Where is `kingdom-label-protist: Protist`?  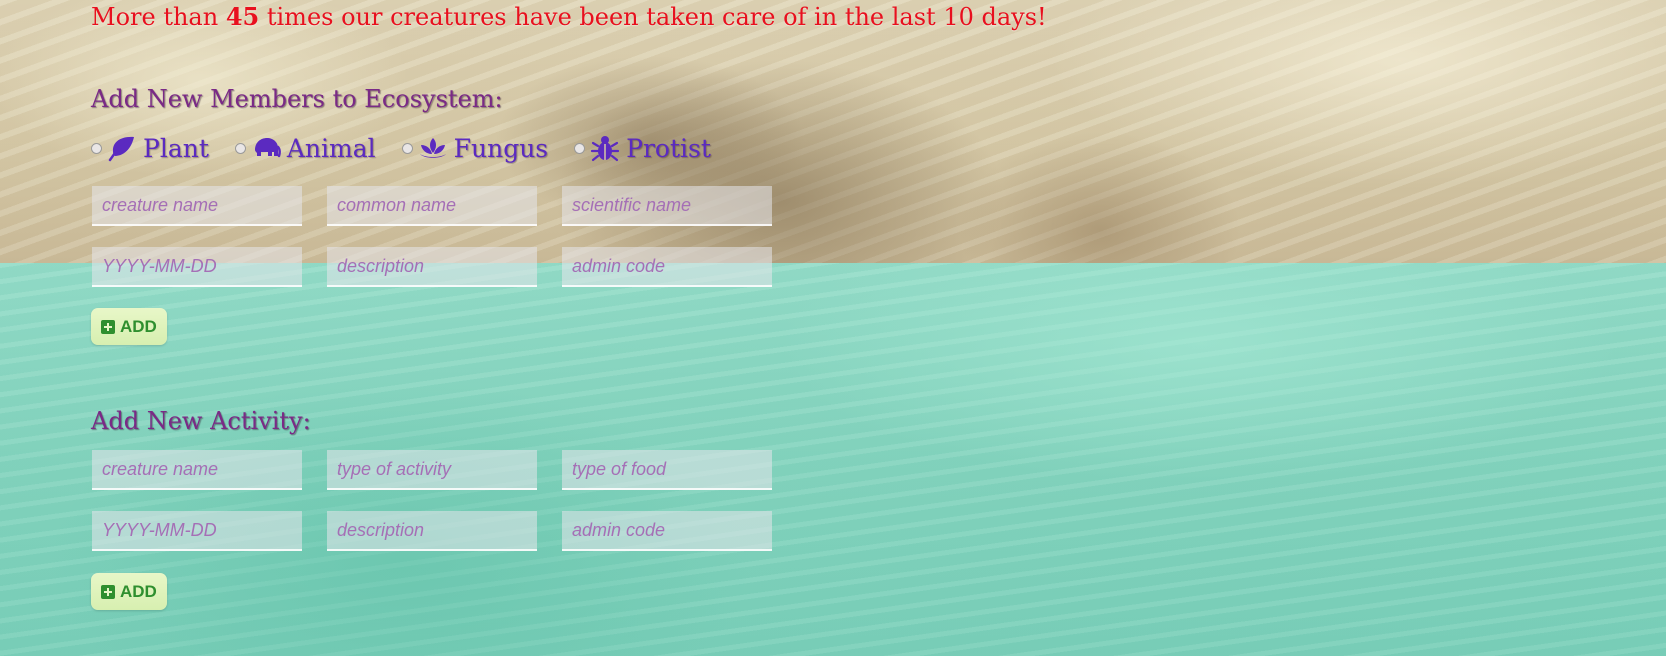 kingdom-label-protist: Protist is located at coordinates (668, 148).